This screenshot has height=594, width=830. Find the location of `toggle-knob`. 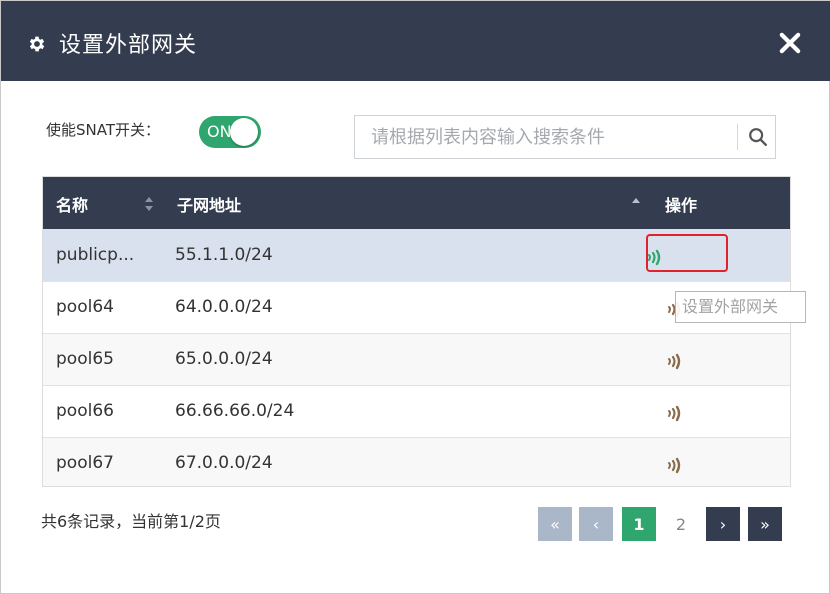

toggle-knob is located at coordinates (244, 132).